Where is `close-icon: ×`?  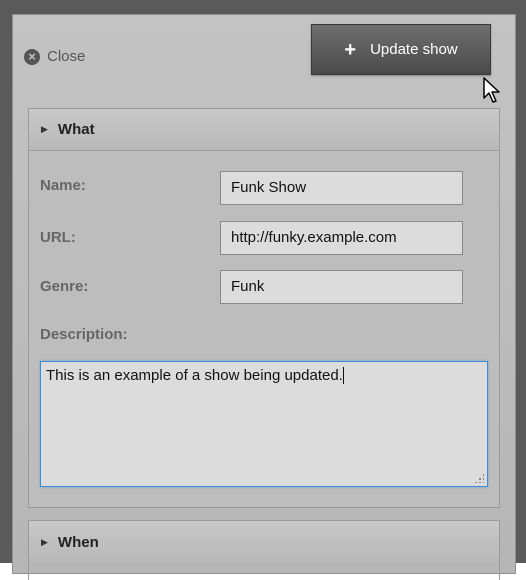 close-icon: × is located at coordinates (32, 56).